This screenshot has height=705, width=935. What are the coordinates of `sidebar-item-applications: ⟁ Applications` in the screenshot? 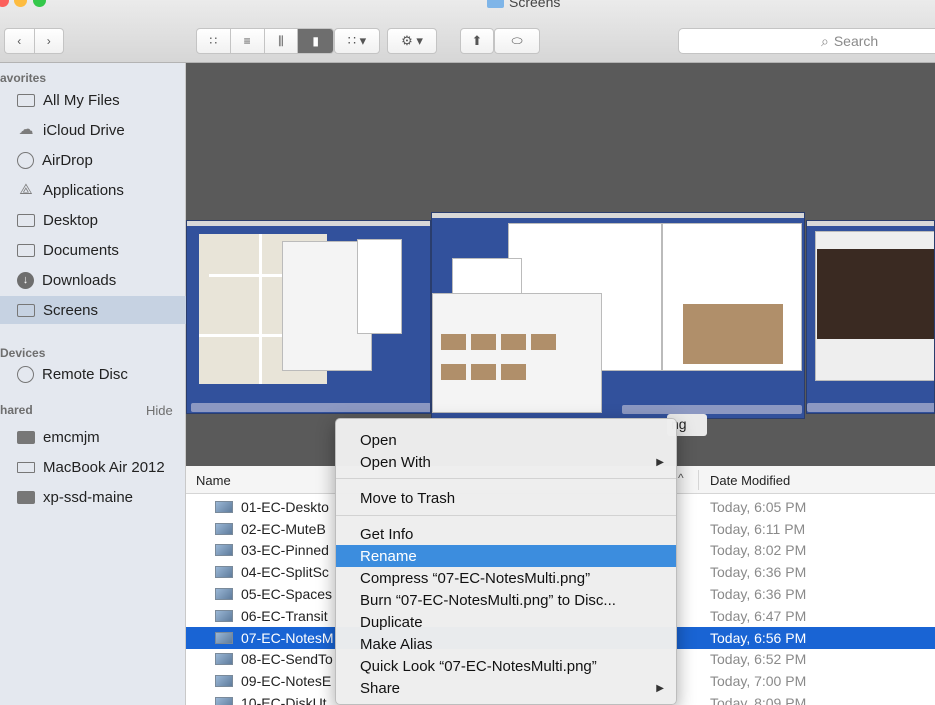 It's located at (93, 190).